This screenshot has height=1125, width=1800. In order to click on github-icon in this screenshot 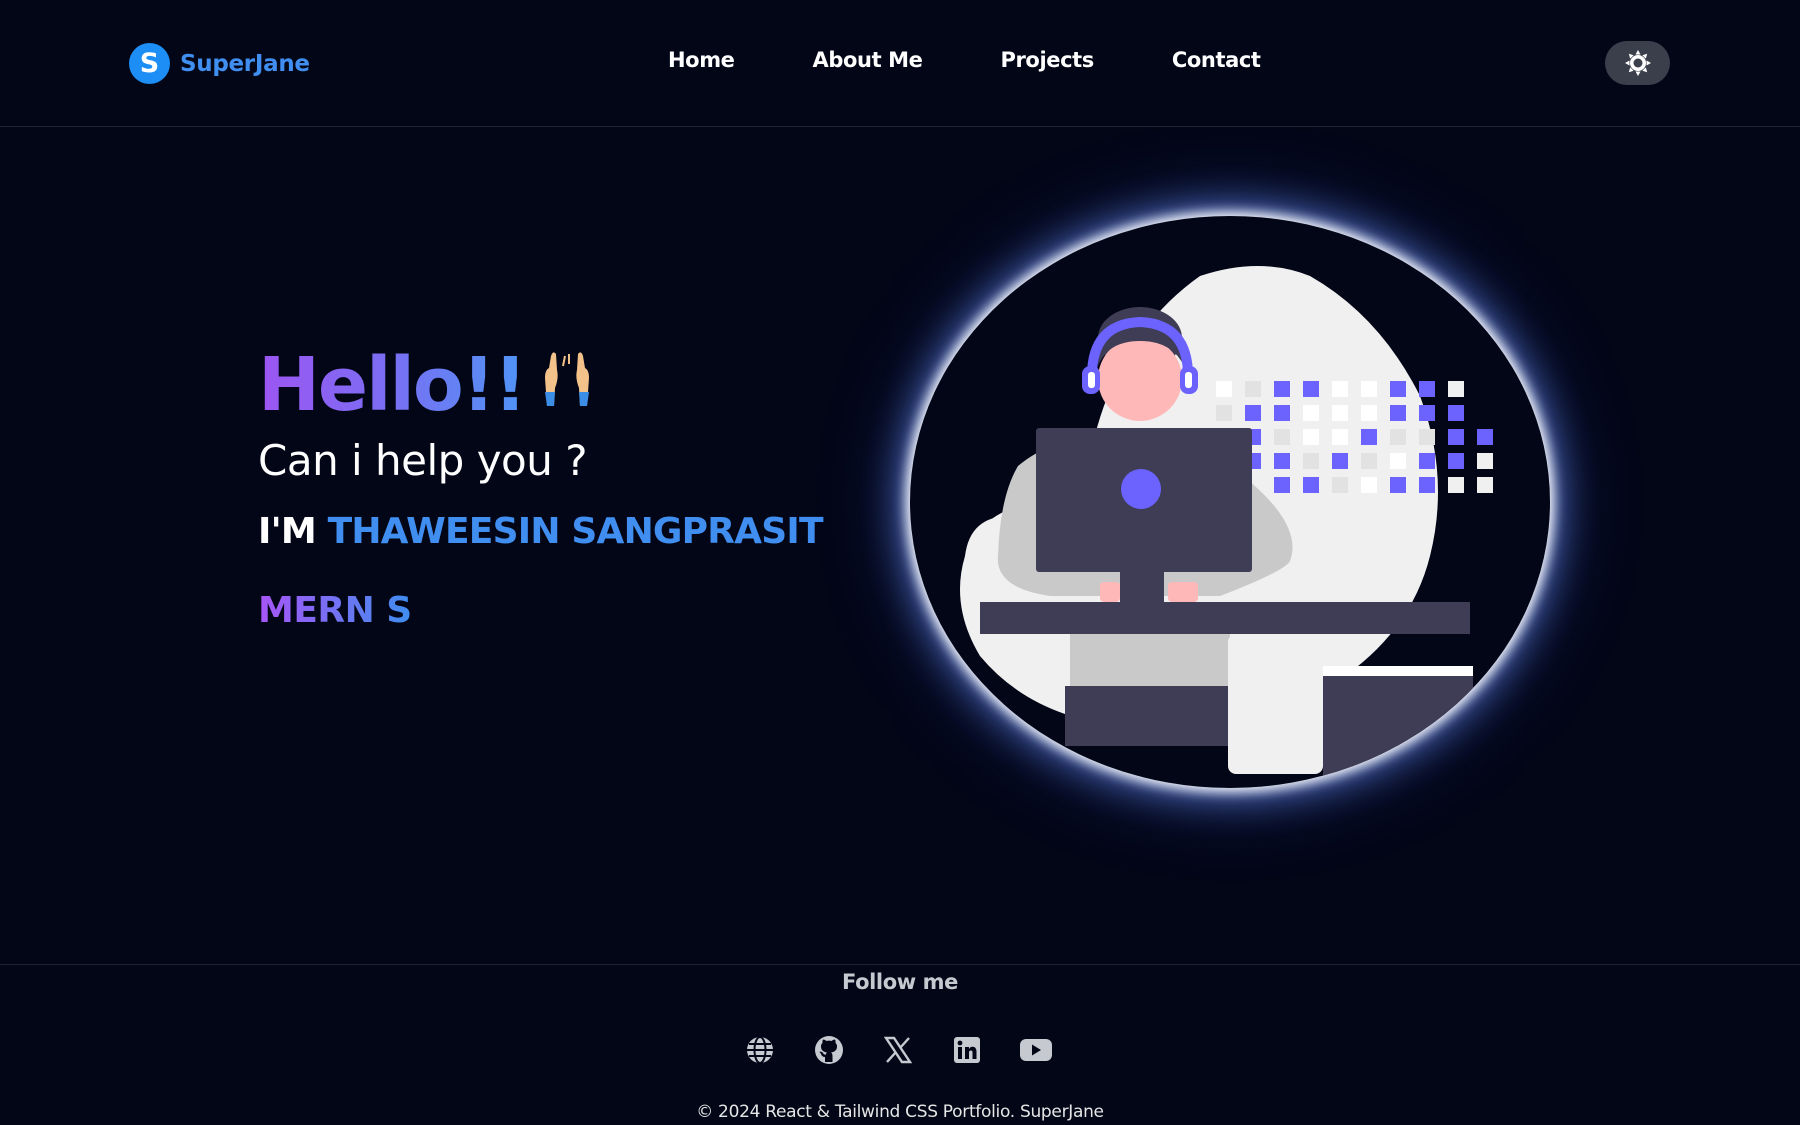, I will do `click(829, 1050)`.